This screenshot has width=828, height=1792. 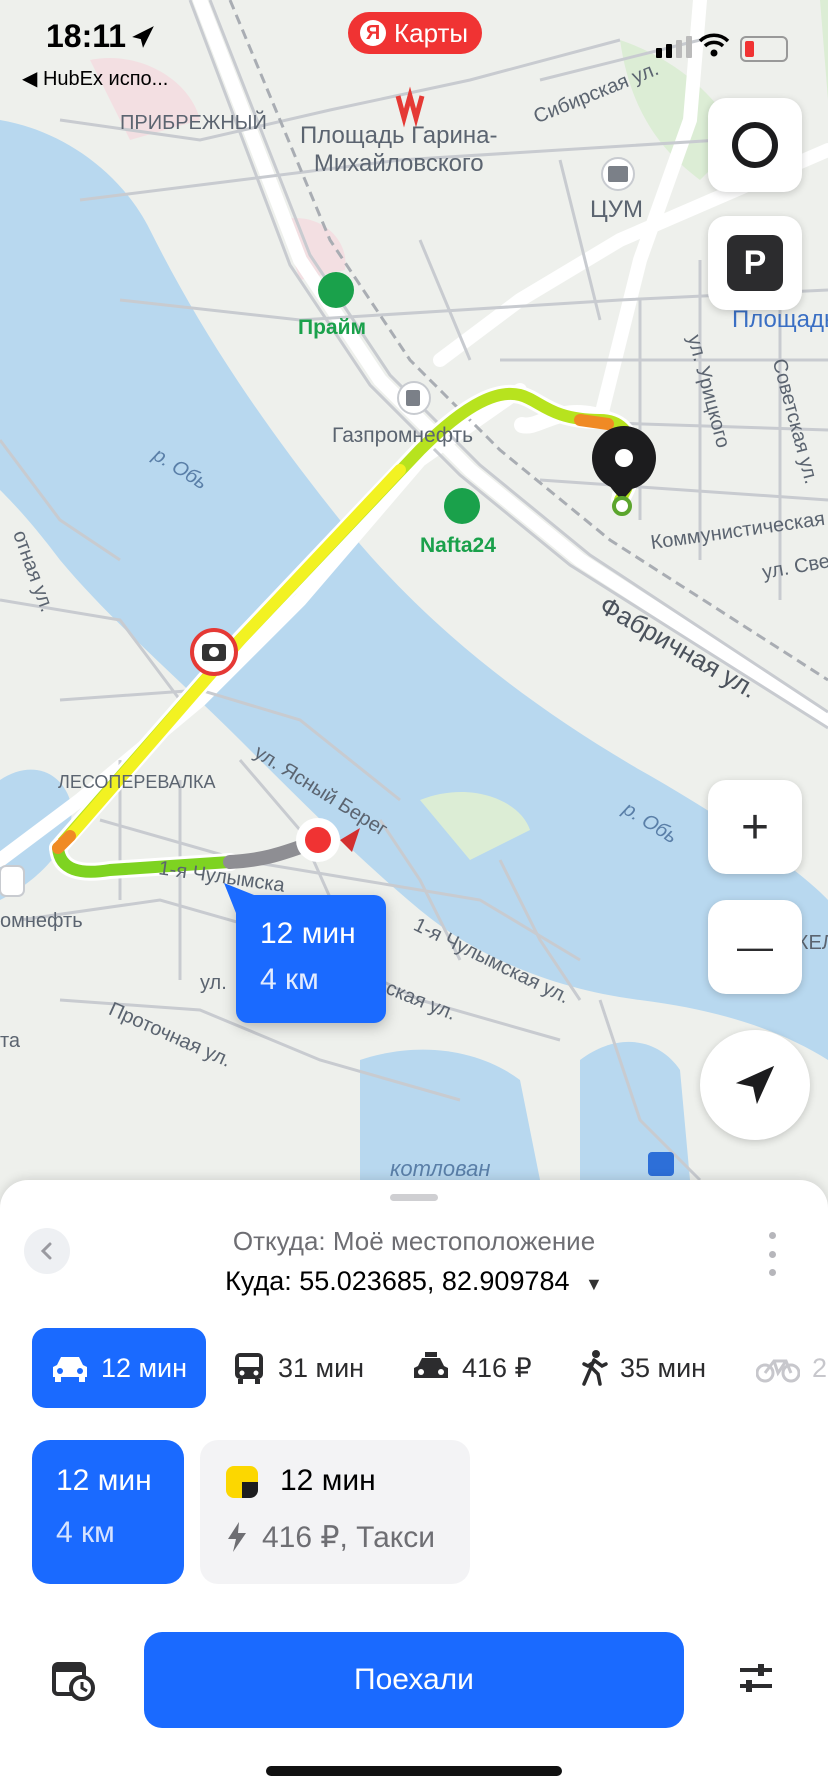 I want to click on route-badge-distance: 4 км, so click(x=289, y=979).